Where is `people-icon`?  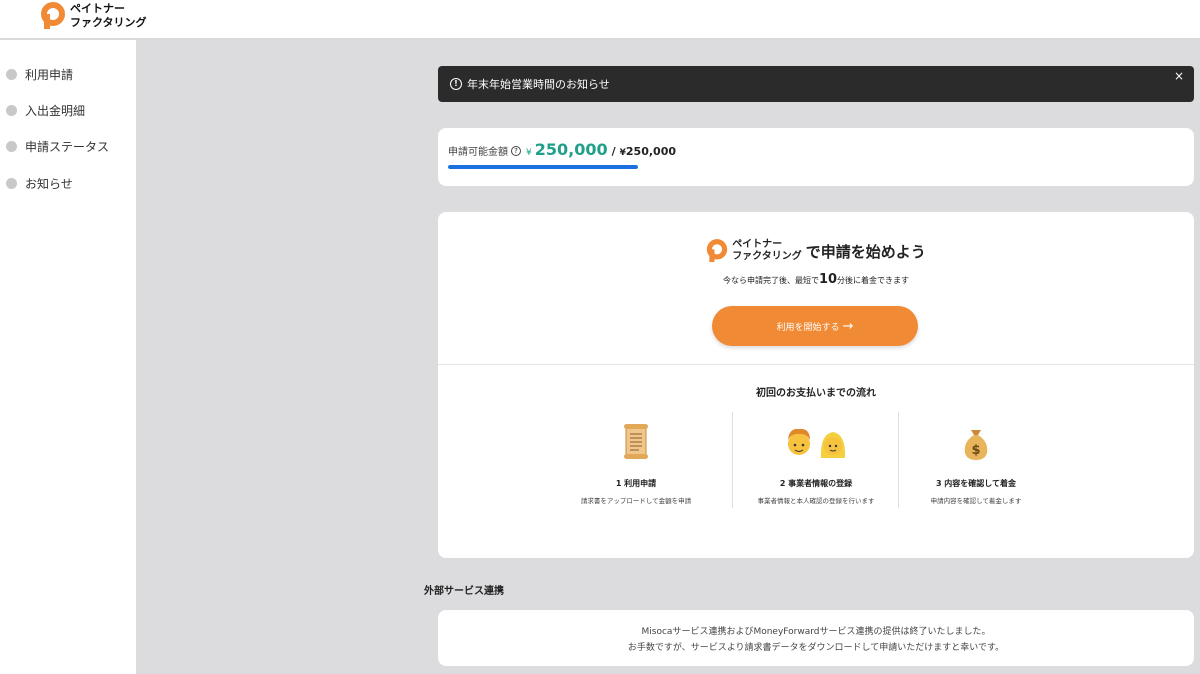 people-icon is located at coordinates (816, 442).